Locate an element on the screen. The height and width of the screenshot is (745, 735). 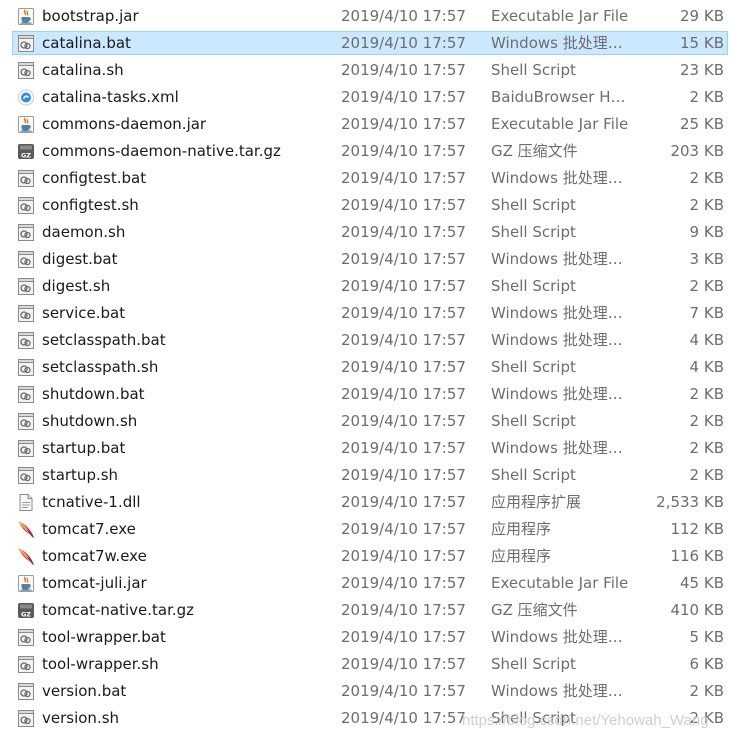
file-name: commons-daemon.jar is located at coordinates (124, 124).